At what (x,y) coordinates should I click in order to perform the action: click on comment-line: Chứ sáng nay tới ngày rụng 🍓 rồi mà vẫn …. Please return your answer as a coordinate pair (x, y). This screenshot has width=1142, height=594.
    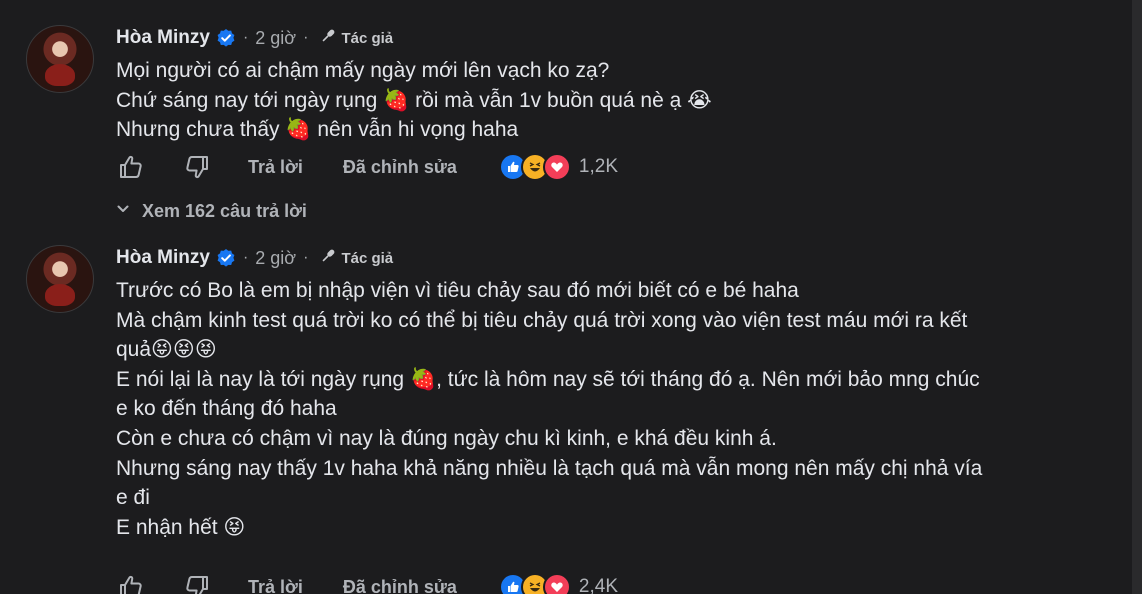
    Looking at the image, I should click on (414, 100).